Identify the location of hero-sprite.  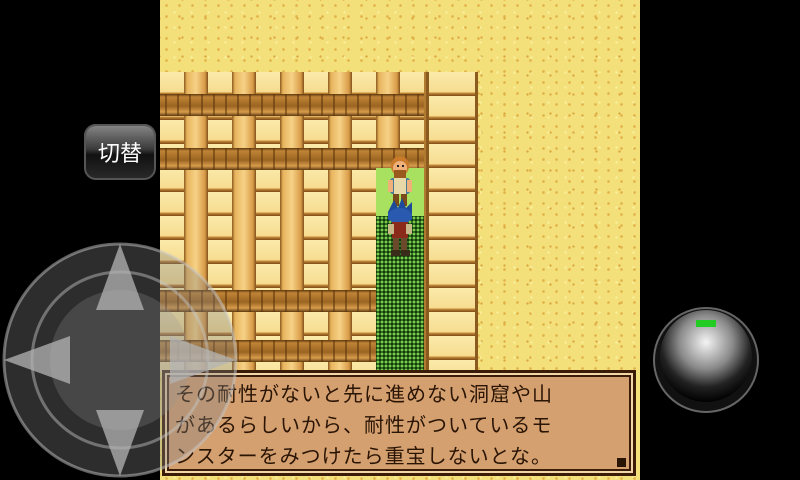
(400, 227).